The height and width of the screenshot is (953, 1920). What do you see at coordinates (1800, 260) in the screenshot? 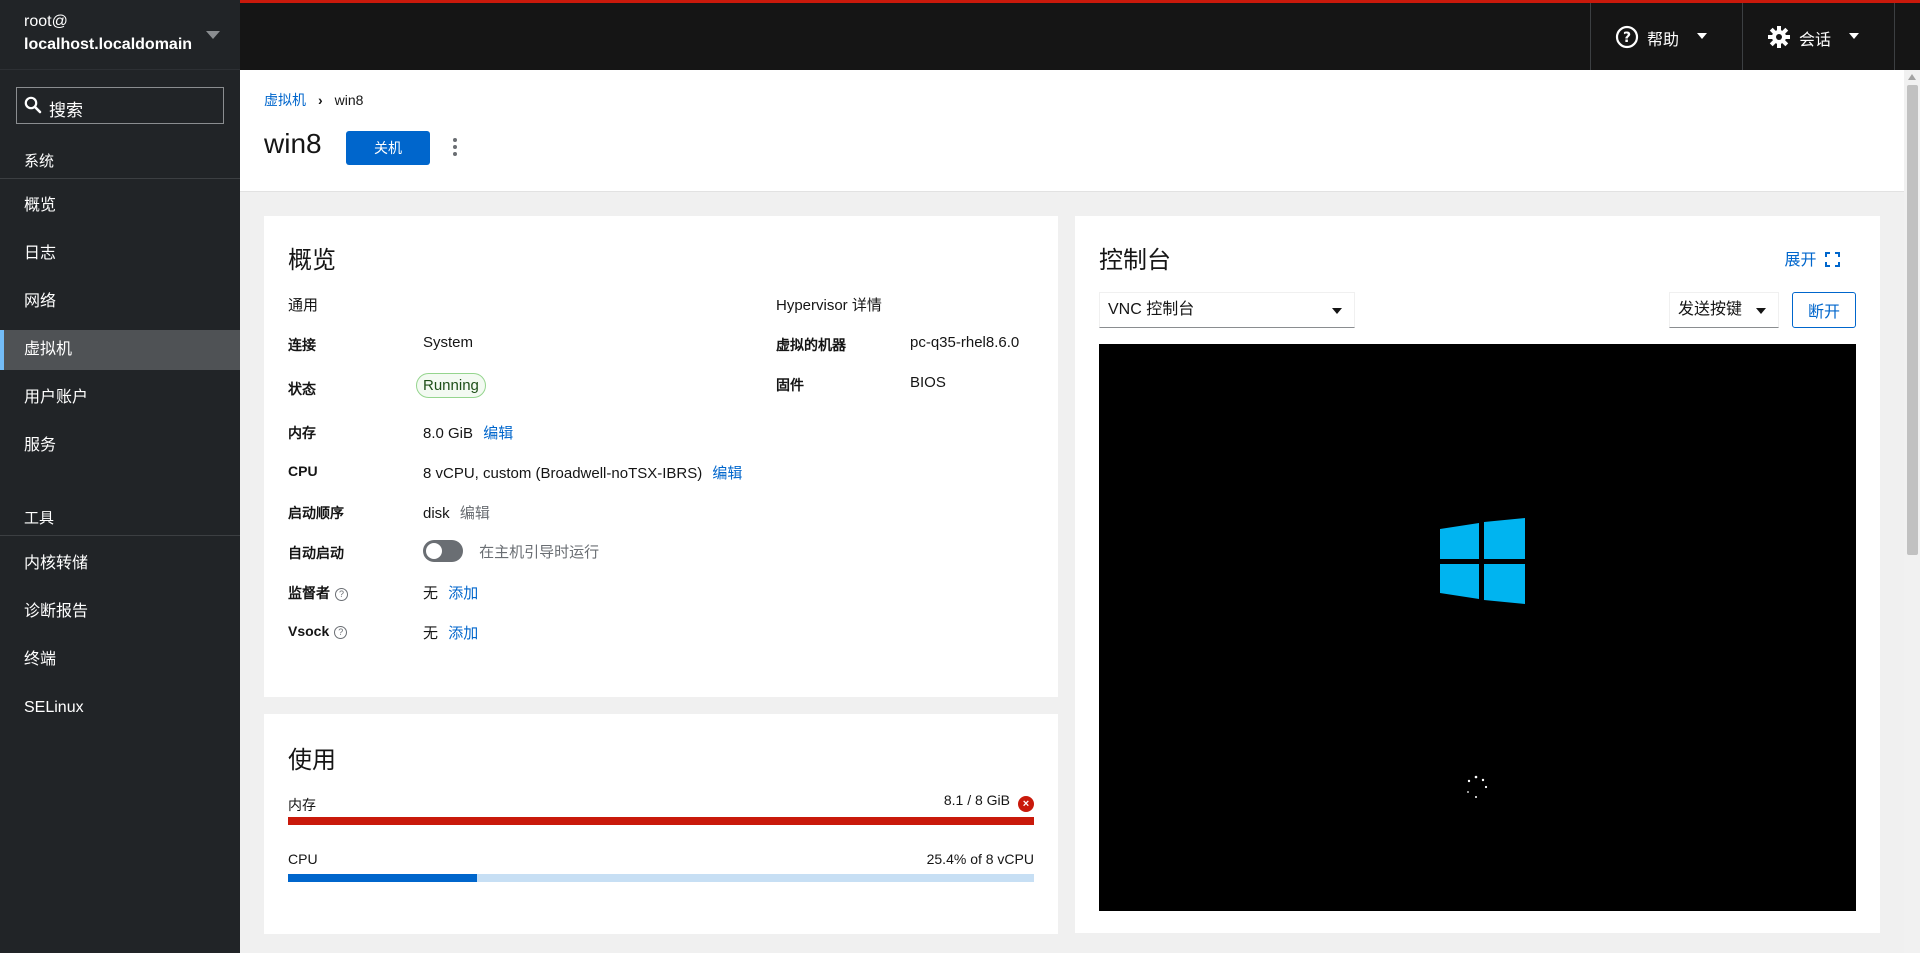
I see `expand-label: 展开` at bounding box center [1800, 260].